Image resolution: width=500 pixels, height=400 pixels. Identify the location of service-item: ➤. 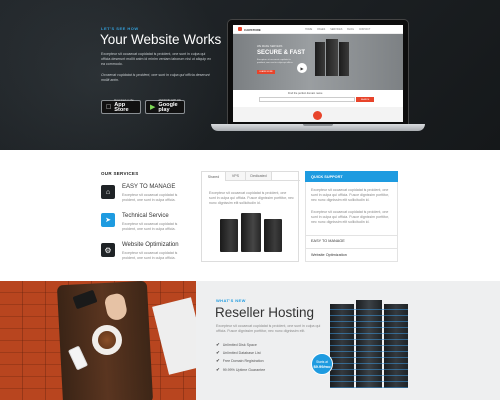
(108, 220).